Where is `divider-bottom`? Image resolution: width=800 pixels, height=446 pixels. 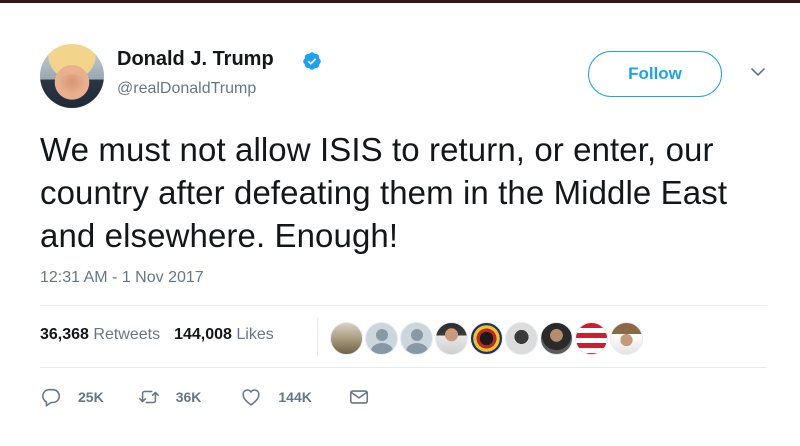 divider-bottom is located at coordinates (403, 367).